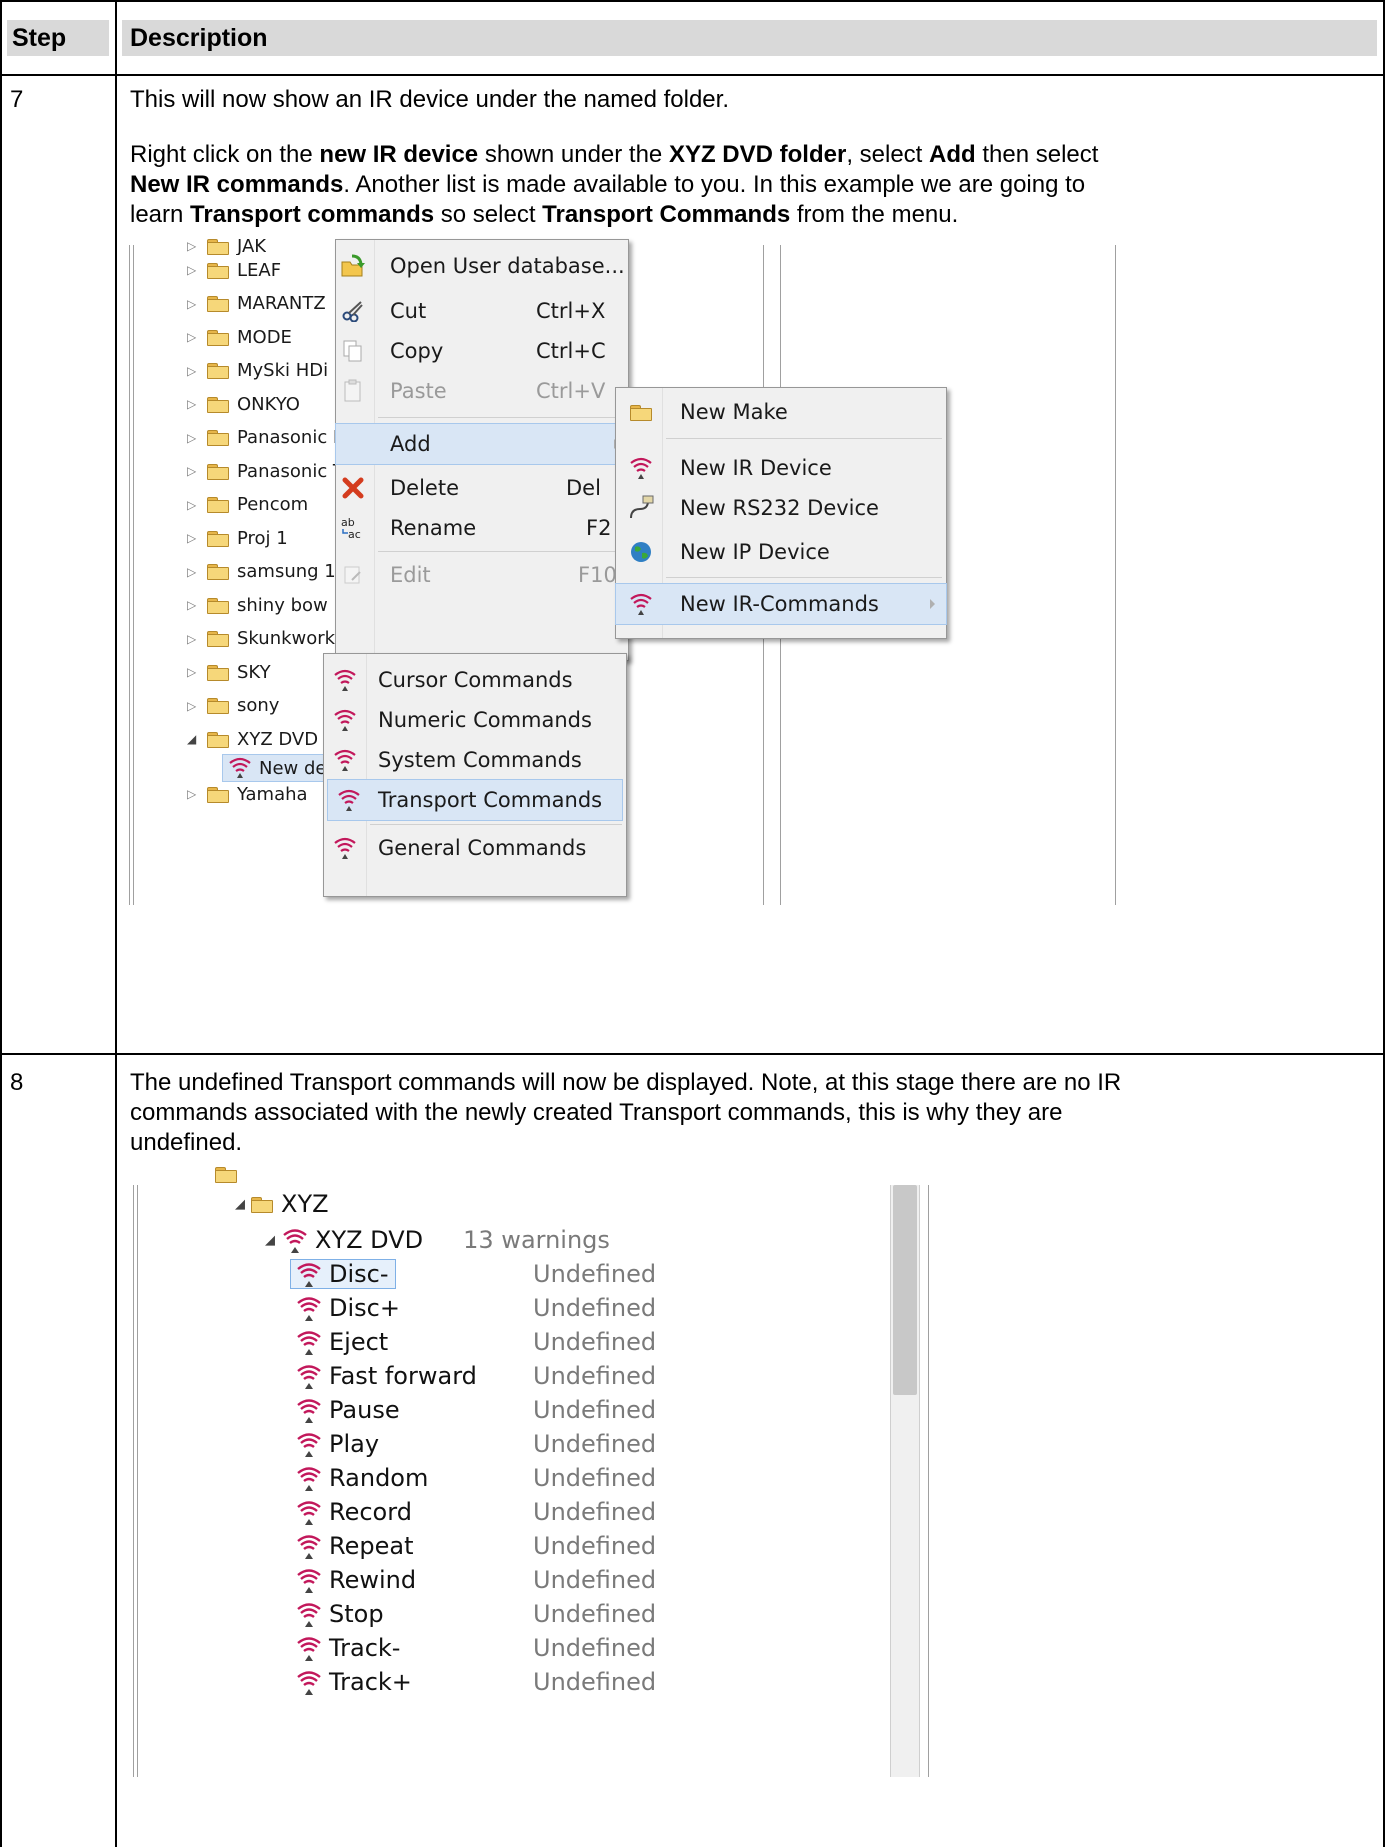  I want to click on menu-item-delete: Delete Del, so click(482, 488).